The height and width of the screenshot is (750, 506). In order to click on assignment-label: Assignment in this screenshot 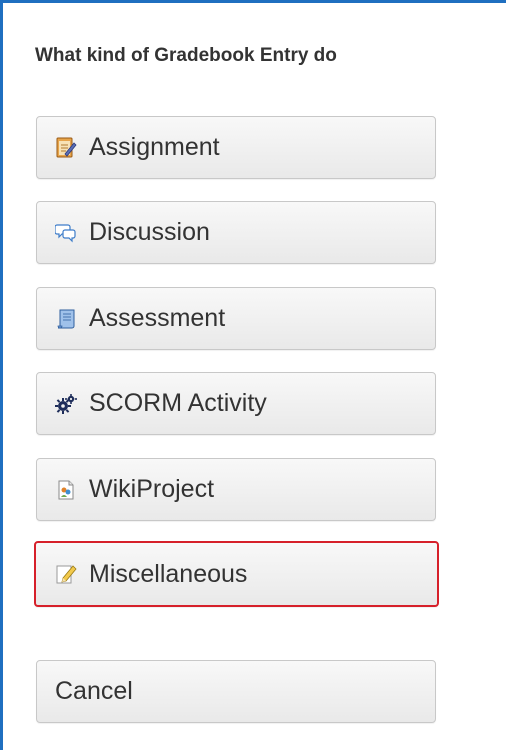, I will do `click(154, 147)`.